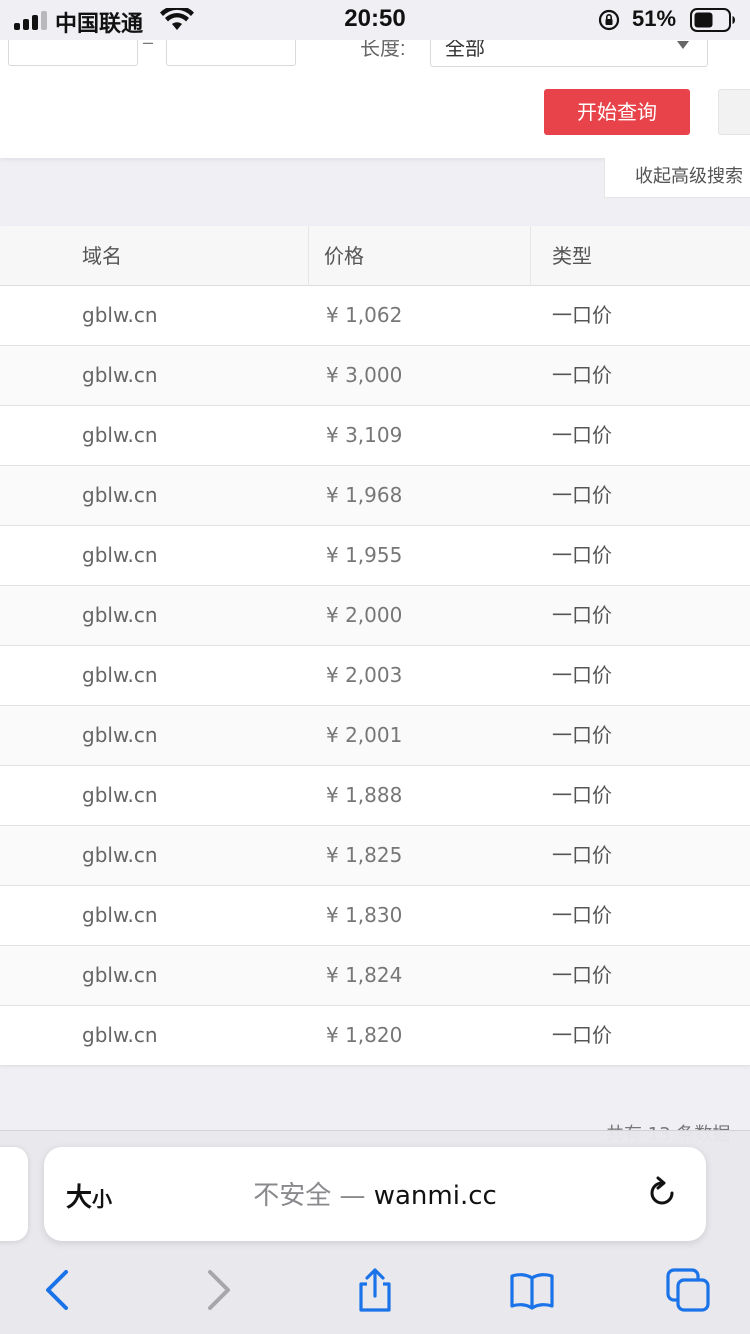  What do you see at coordinates (364, 855) in the screenshot?
I see `price-cell: ¥ 1,825` at bounding box center [364, 855].